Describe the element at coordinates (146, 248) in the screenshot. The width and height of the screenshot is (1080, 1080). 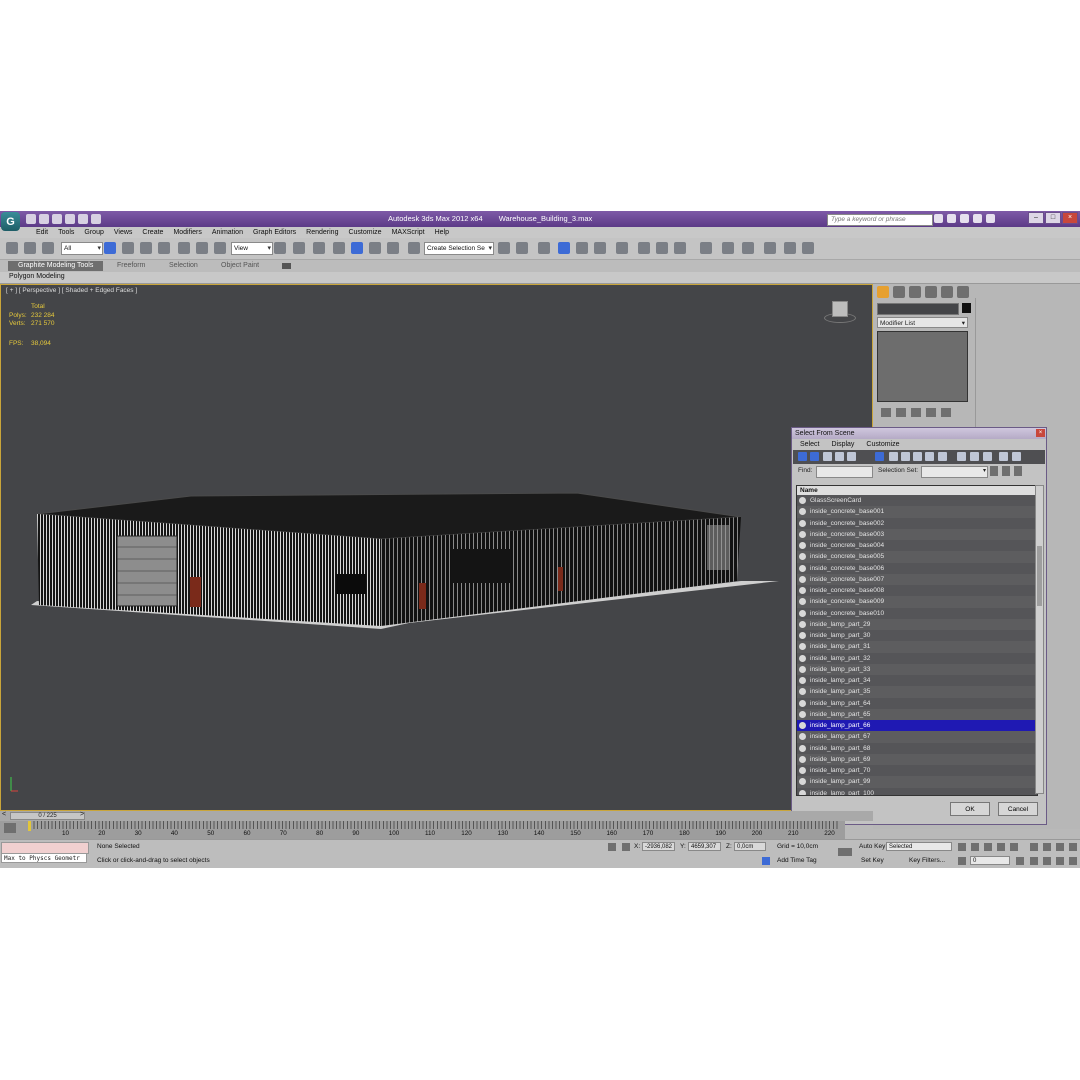
I see `rectangular-selection-icon` at that location.